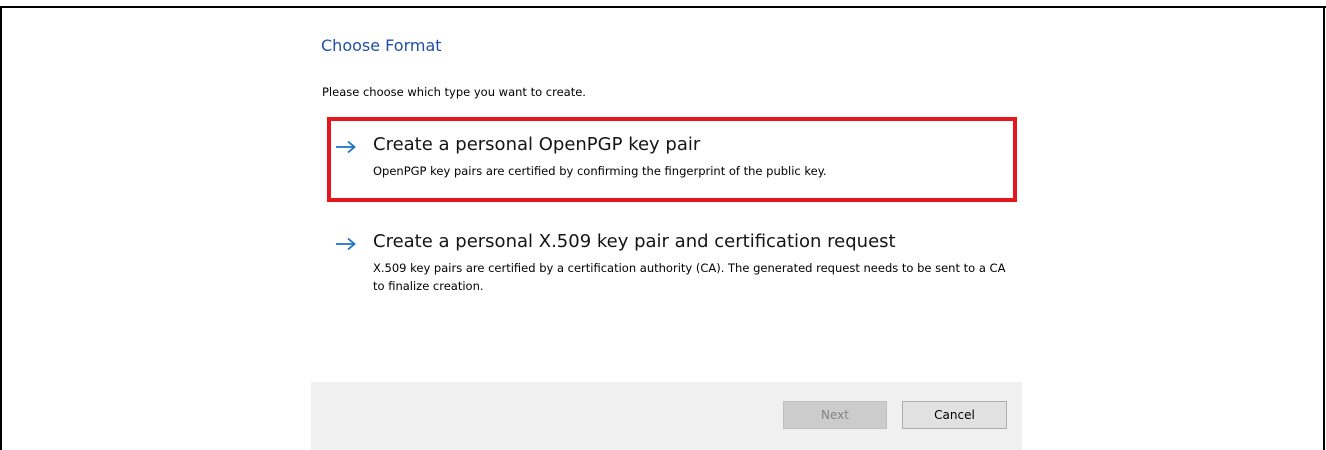  I want to click on frame-border-right, so click(1324, 228).